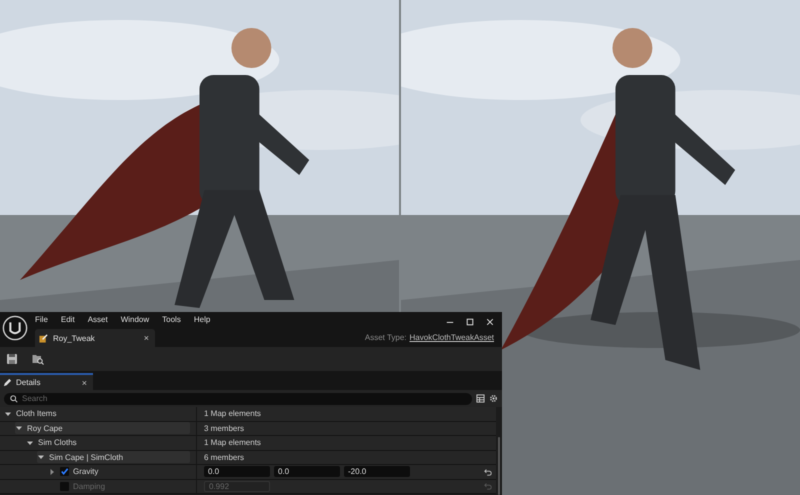 This screenshot has width=800, height=495. What do you see at coordinates (238, 398) in the screenshot?
I see `search-field: Search` at bounding box center [238, 398].